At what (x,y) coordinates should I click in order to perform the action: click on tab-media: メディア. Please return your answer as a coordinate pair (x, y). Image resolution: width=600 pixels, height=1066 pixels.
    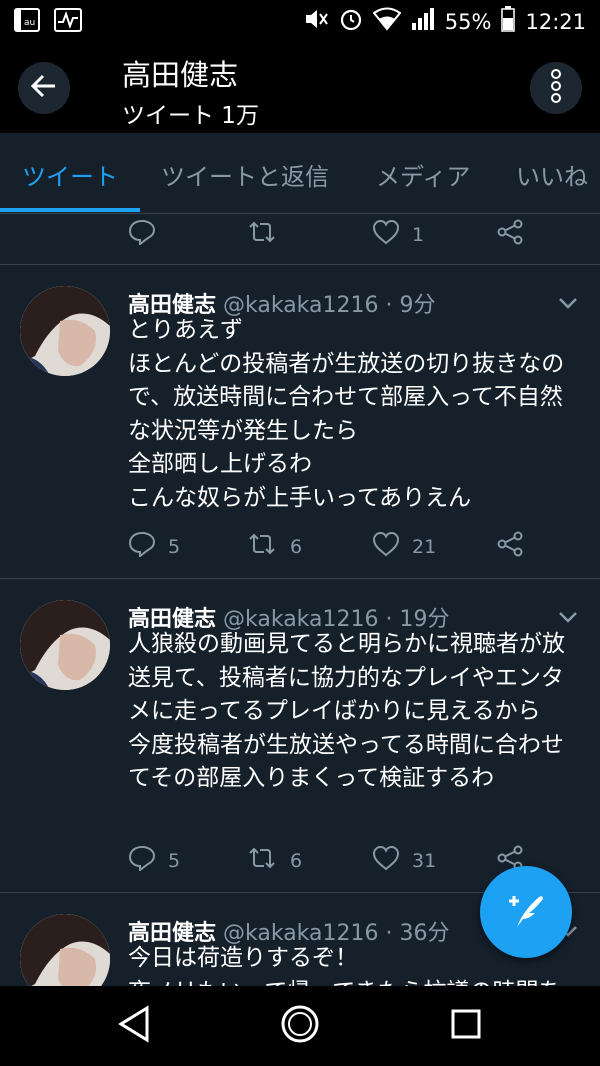
    Looking at the image, I should click on (423, 174).